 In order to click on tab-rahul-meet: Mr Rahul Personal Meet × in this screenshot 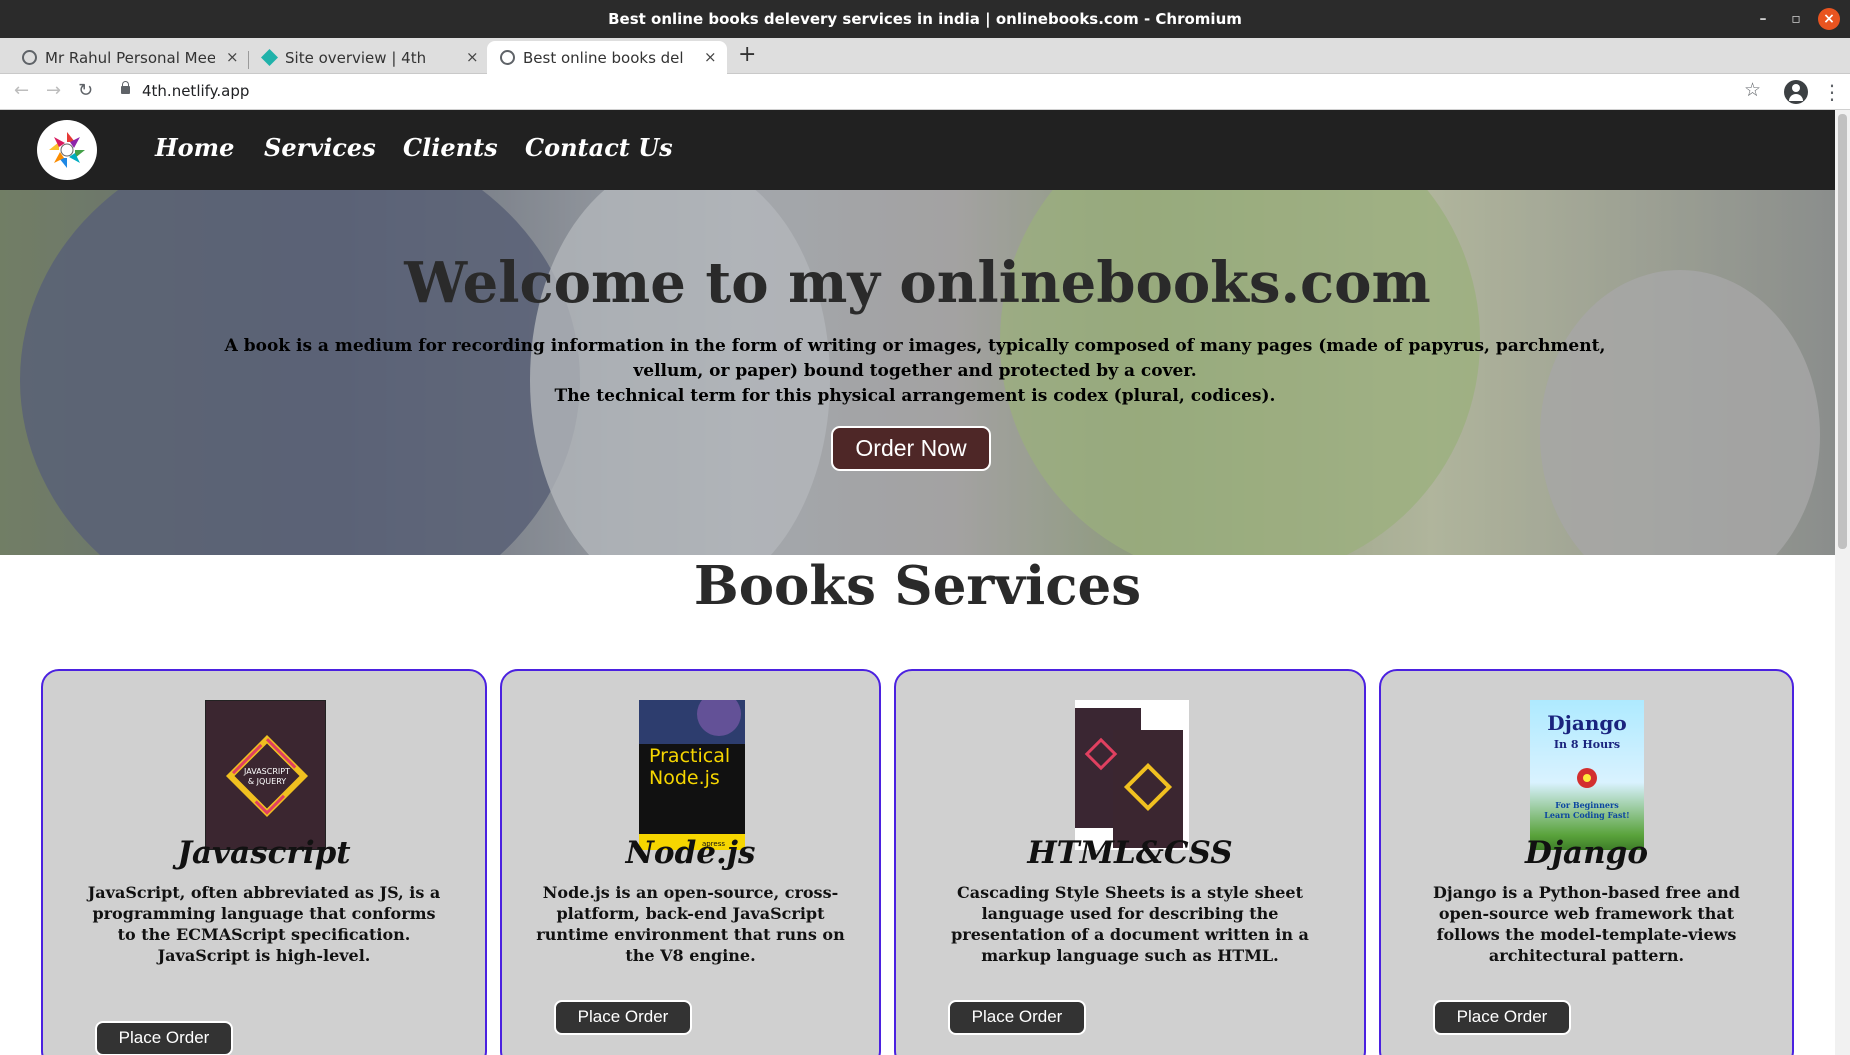, I will do `click(123, 57)`.